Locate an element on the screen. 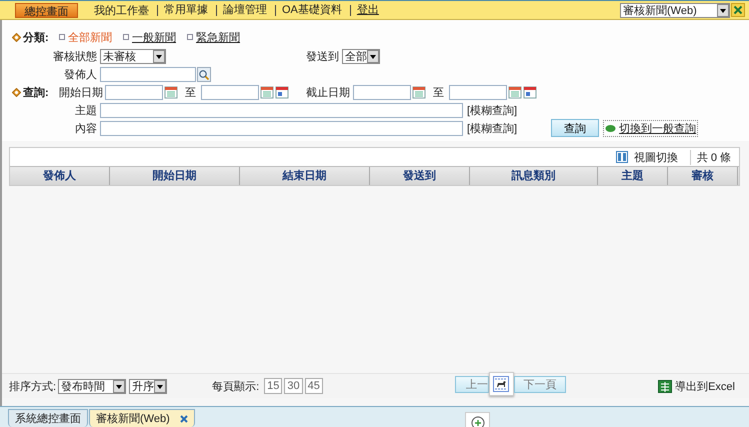 This screenshot has width=749, height=427. field-label: 主題 is located at coordinates (86, 111).